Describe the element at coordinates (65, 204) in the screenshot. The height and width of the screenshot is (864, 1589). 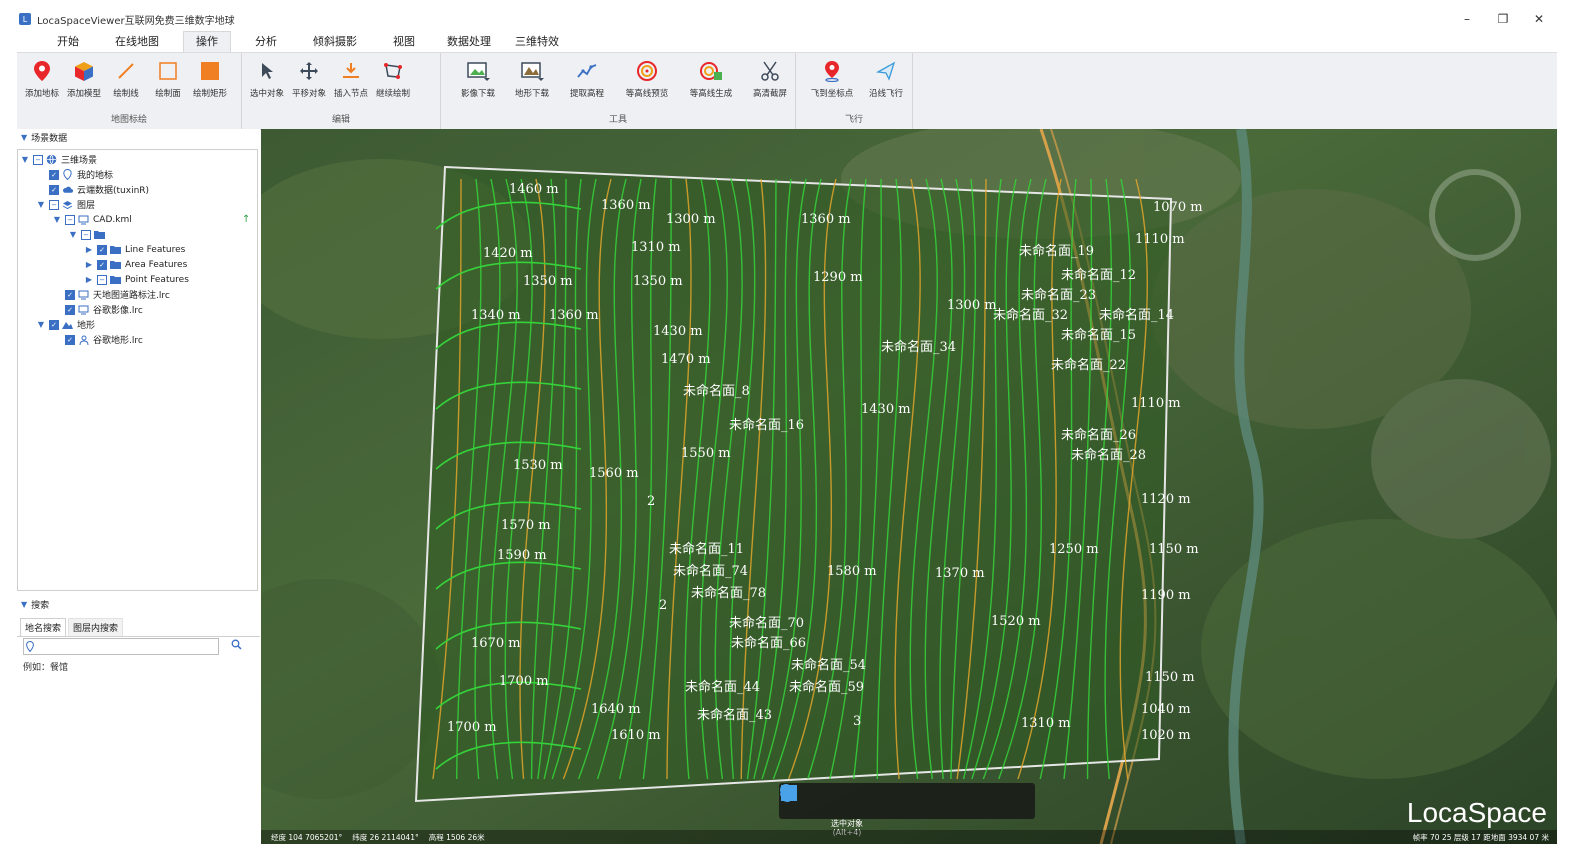
I see `tree-node-layers: ▼ − 图层` at that location.